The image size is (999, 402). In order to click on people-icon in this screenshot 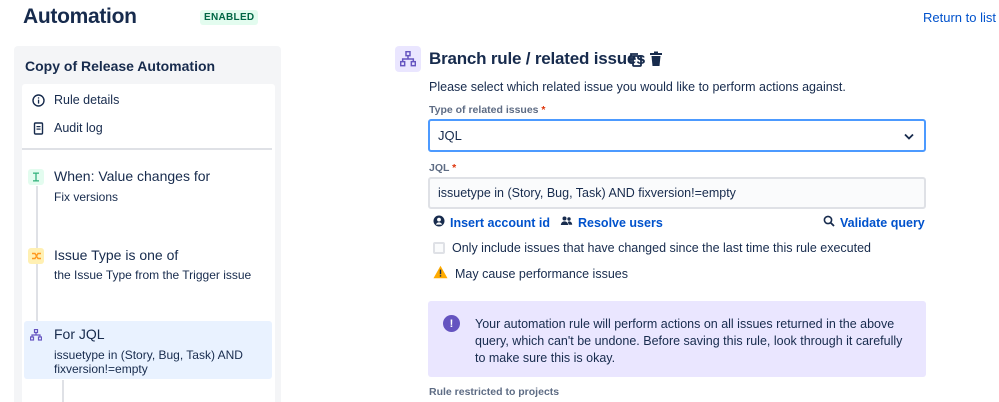, I will do `click(566, 222)`.